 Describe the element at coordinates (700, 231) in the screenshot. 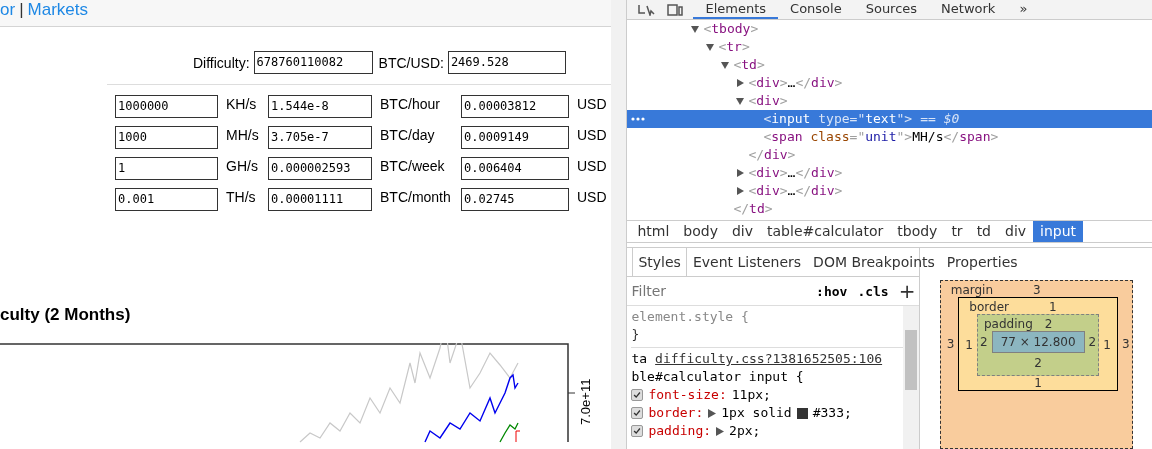

I see `breadcrumb: body` at that location.